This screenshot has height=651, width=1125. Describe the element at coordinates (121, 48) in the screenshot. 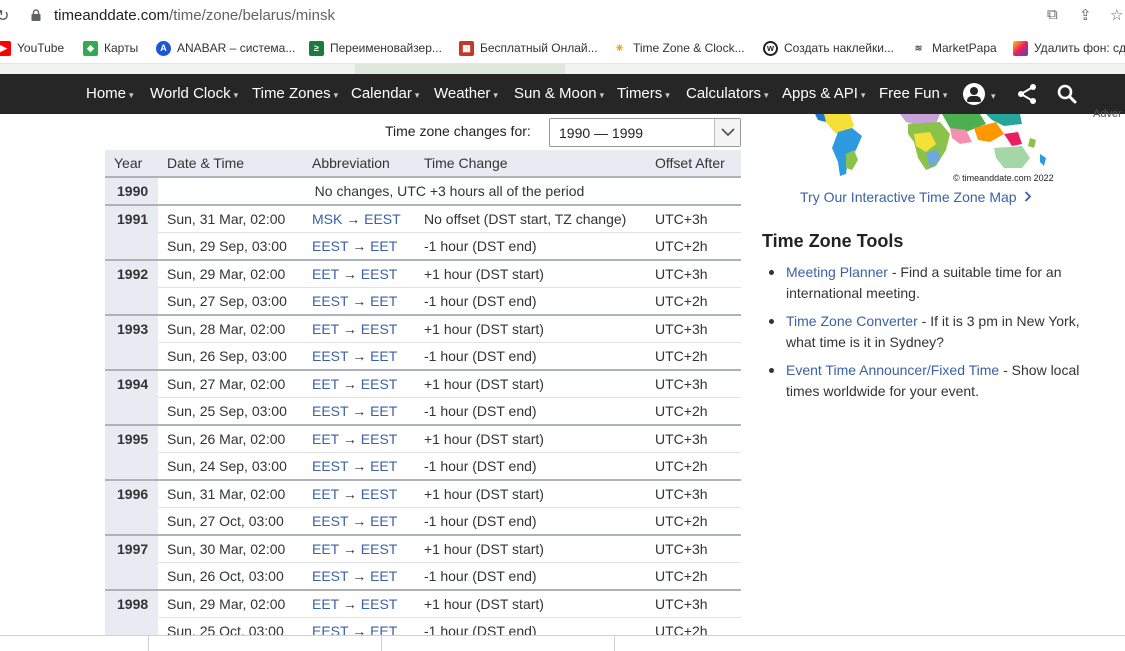

I see `bookmark-label: Карты` at that location.